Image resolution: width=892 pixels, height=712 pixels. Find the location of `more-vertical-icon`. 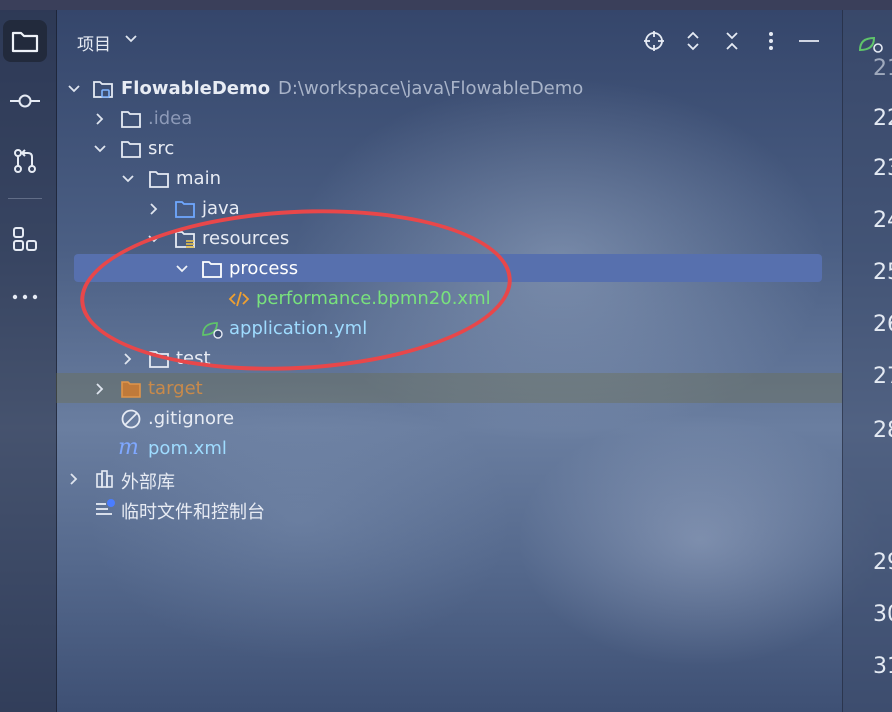

more-vertical-icon is located at coordinates (771, 41).